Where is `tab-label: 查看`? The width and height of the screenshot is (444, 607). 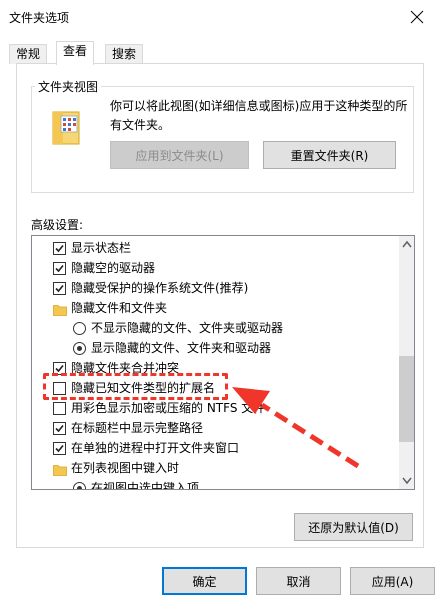 tab-label: 查看 is located at coordinates (75, 51).